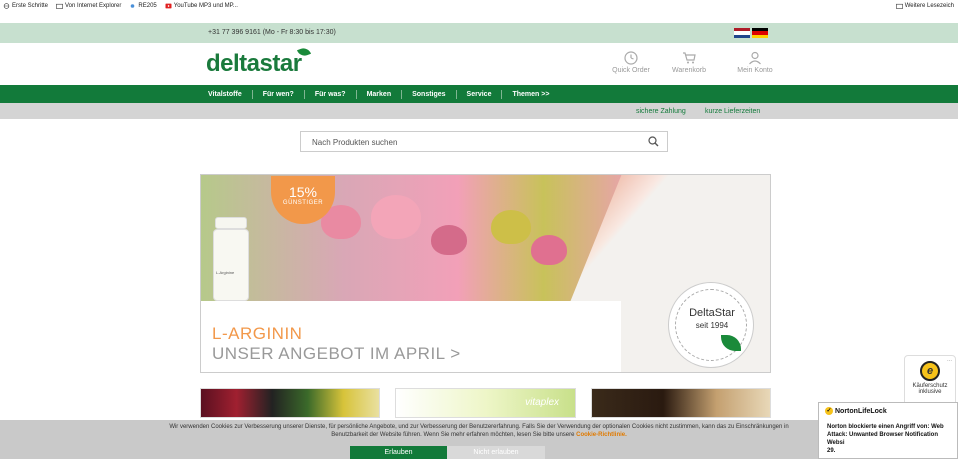 This screenshot has height=459, width=958. What do you see at coordinates (398, 452) in the screenshot?
I see `cookie-accept-button: Erlauben` at bounding box center [398, 452].